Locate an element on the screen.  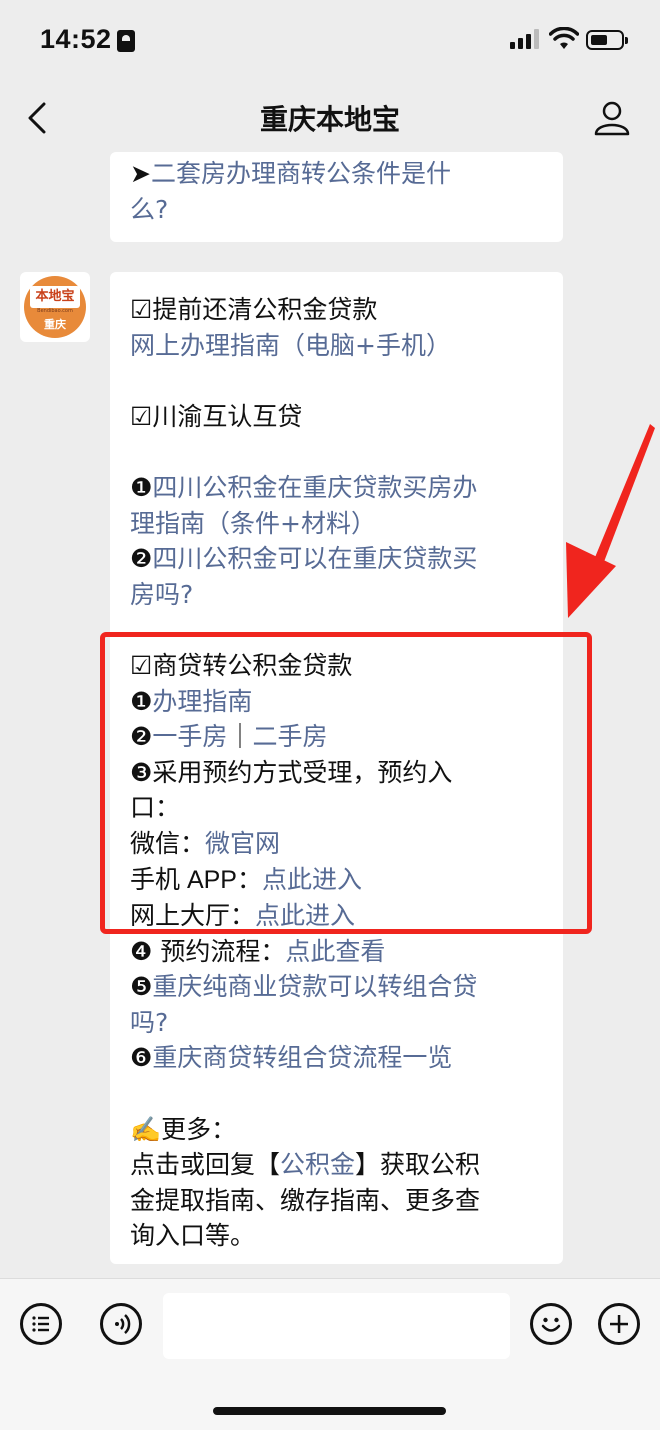
cellular-signal-icon is located at coordinates (524, 39).